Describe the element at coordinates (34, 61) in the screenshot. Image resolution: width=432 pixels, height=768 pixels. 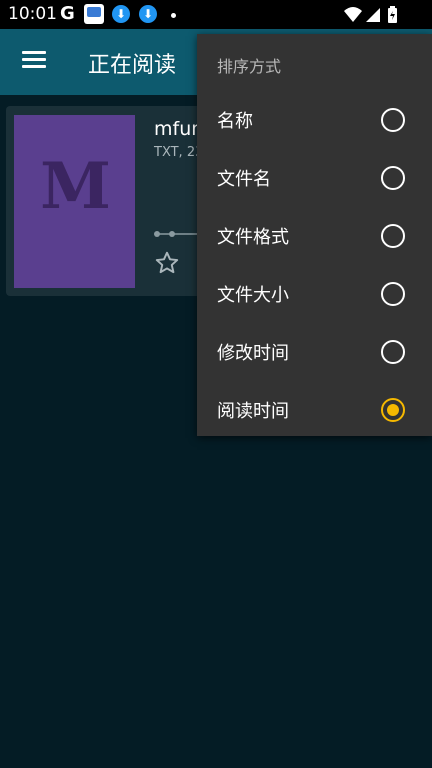
I see `menu-icon` at that location.